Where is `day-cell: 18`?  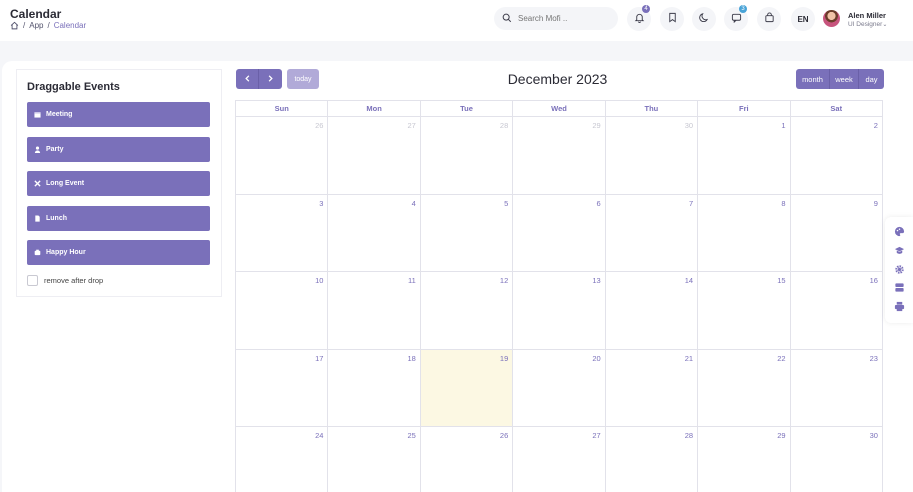
day-cell: 18 is located at coordinates (374, 388).